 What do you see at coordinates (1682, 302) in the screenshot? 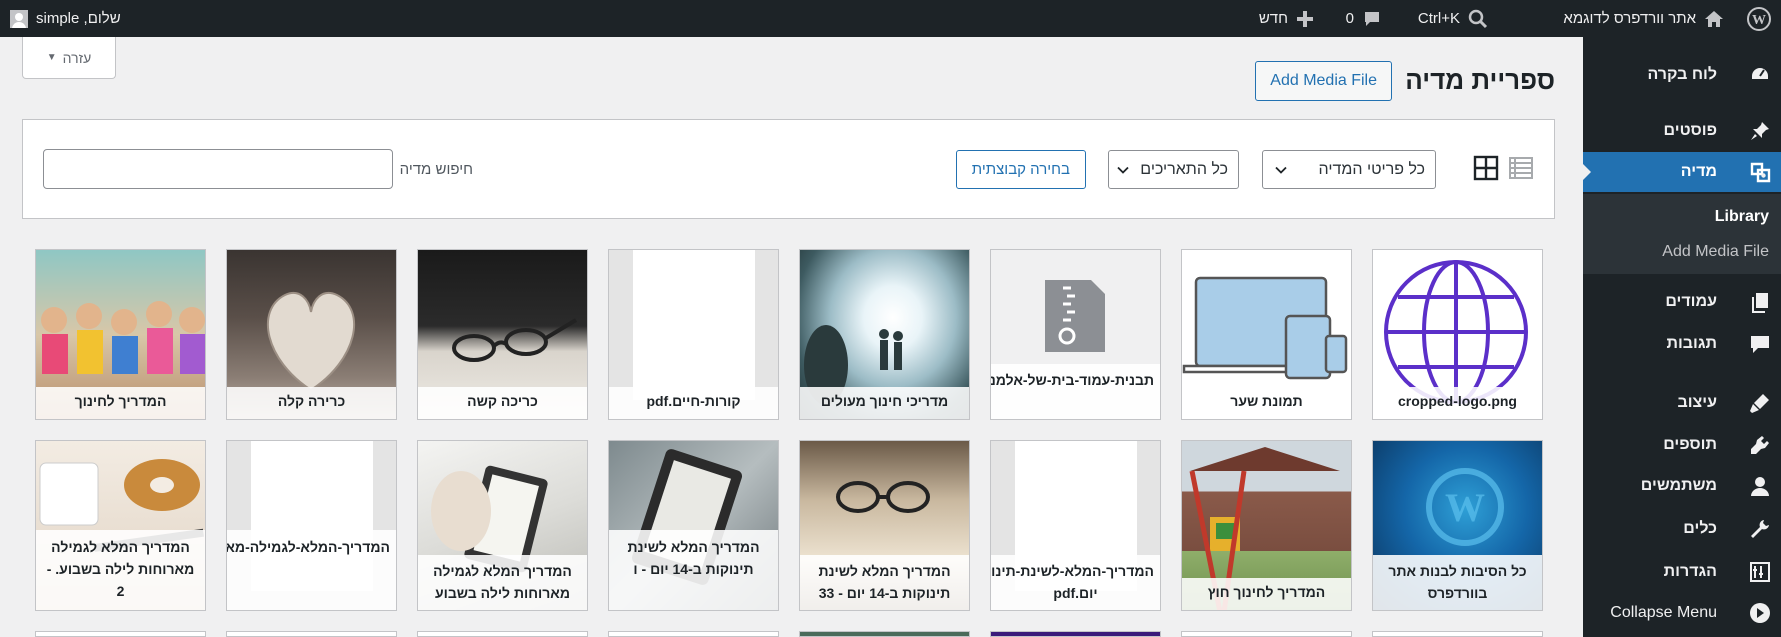
I see `menu-item-pages: עמודים` at bounding box center [1682, 302].